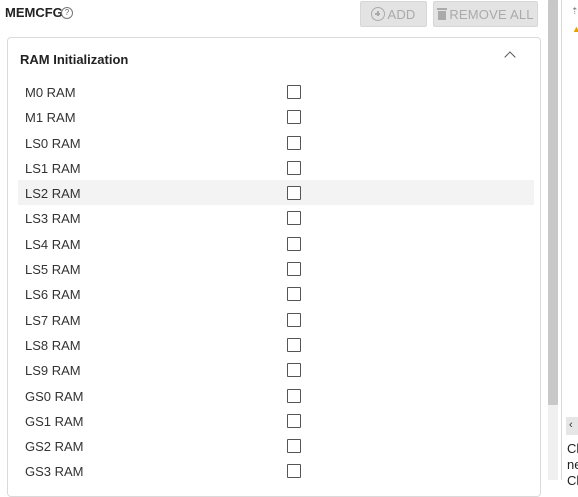 This screenshot has height=497, width=578. Describe the element at coordinates (54, 447) in the screenshot. I see `ram-row-label: GS2 RAM` at that location.